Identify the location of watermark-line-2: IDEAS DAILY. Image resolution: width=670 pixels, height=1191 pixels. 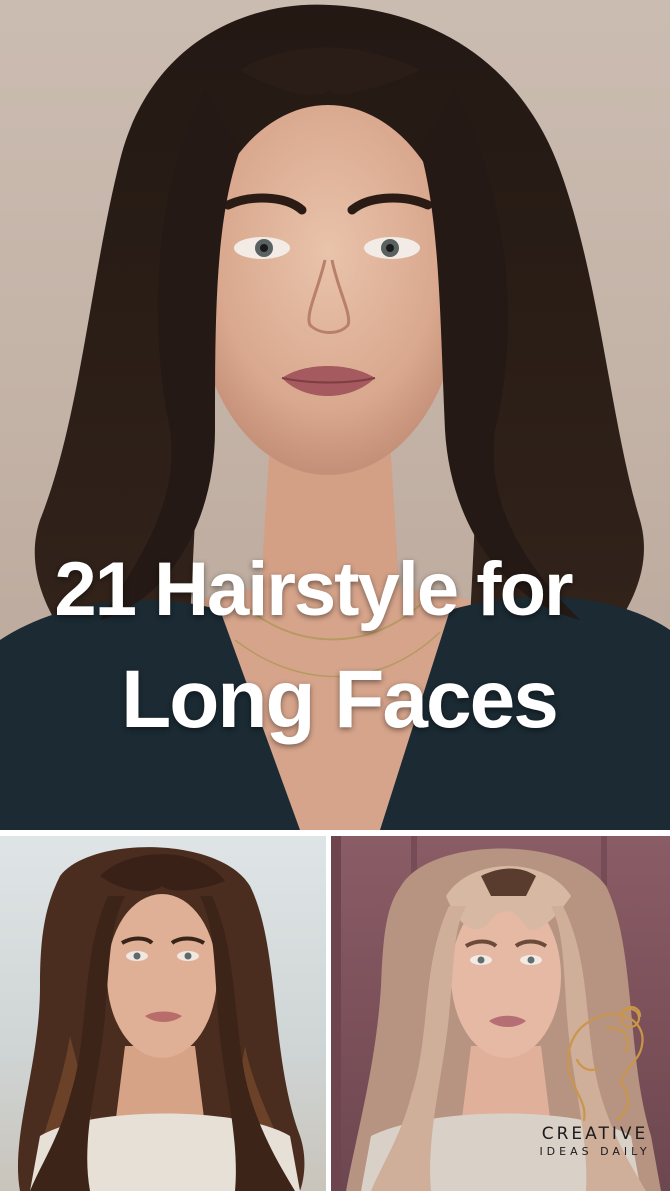
(595, 1151).